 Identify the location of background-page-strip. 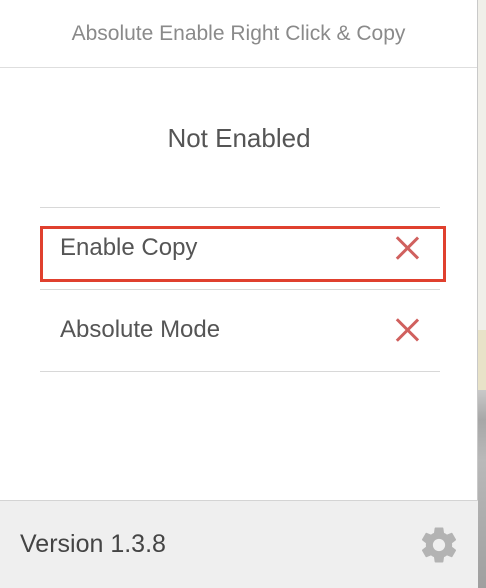
(482, 294).